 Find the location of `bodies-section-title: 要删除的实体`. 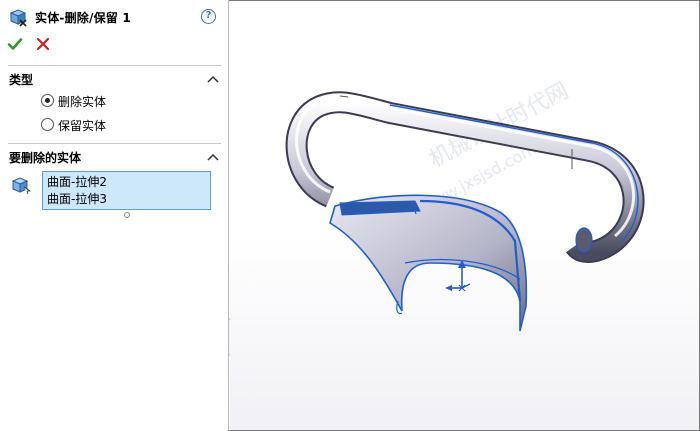

bodies-section-title: 要删除的实体 is located at coordinates (45, 158).